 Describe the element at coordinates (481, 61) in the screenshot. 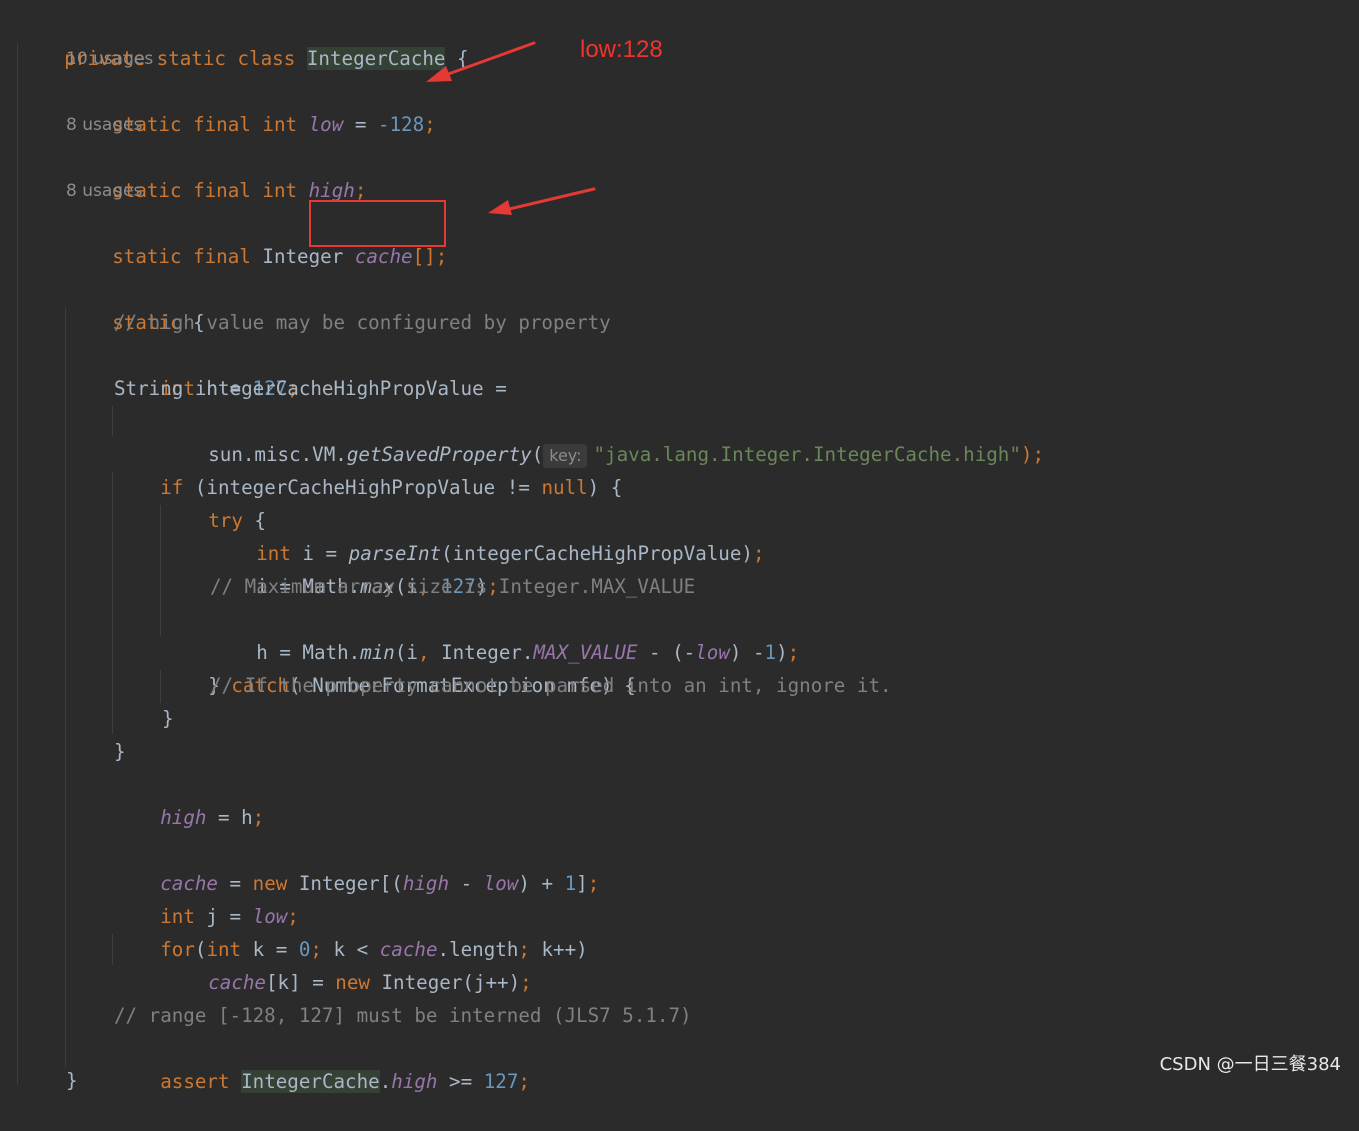

I see `arrow-to-low` at that location.